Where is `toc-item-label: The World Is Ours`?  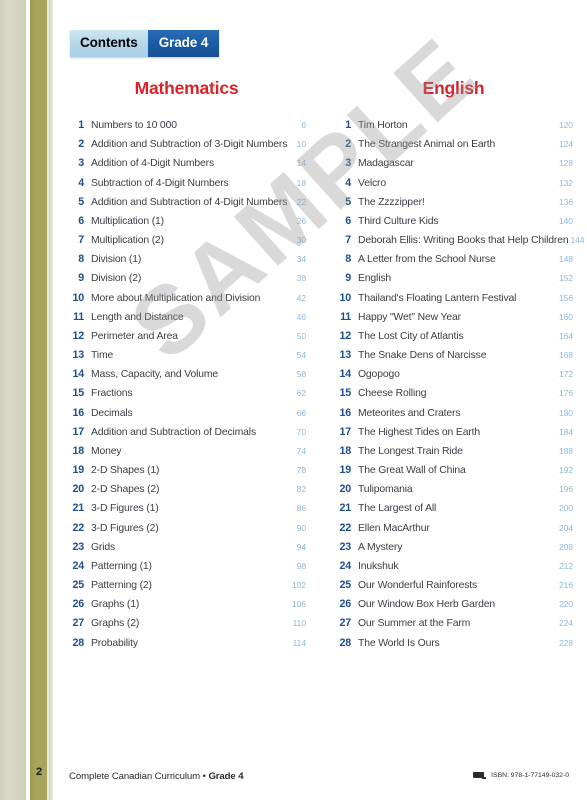
toc-item-label: The World Is Ours is located at coordinates (399, 643).